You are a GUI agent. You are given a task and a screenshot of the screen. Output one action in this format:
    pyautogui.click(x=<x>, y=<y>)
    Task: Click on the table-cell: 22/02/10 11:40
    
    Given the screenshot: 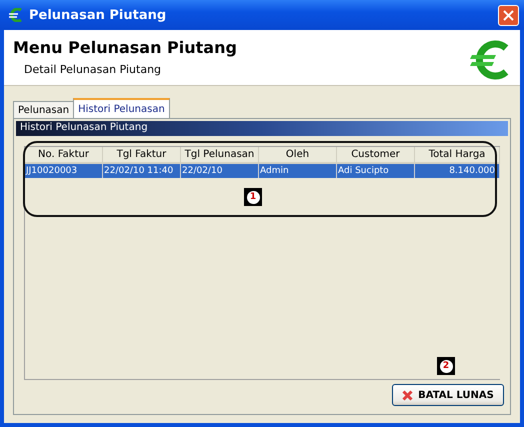 What is the action you would take?
    pyautogui.click(x=142, y=171)
    